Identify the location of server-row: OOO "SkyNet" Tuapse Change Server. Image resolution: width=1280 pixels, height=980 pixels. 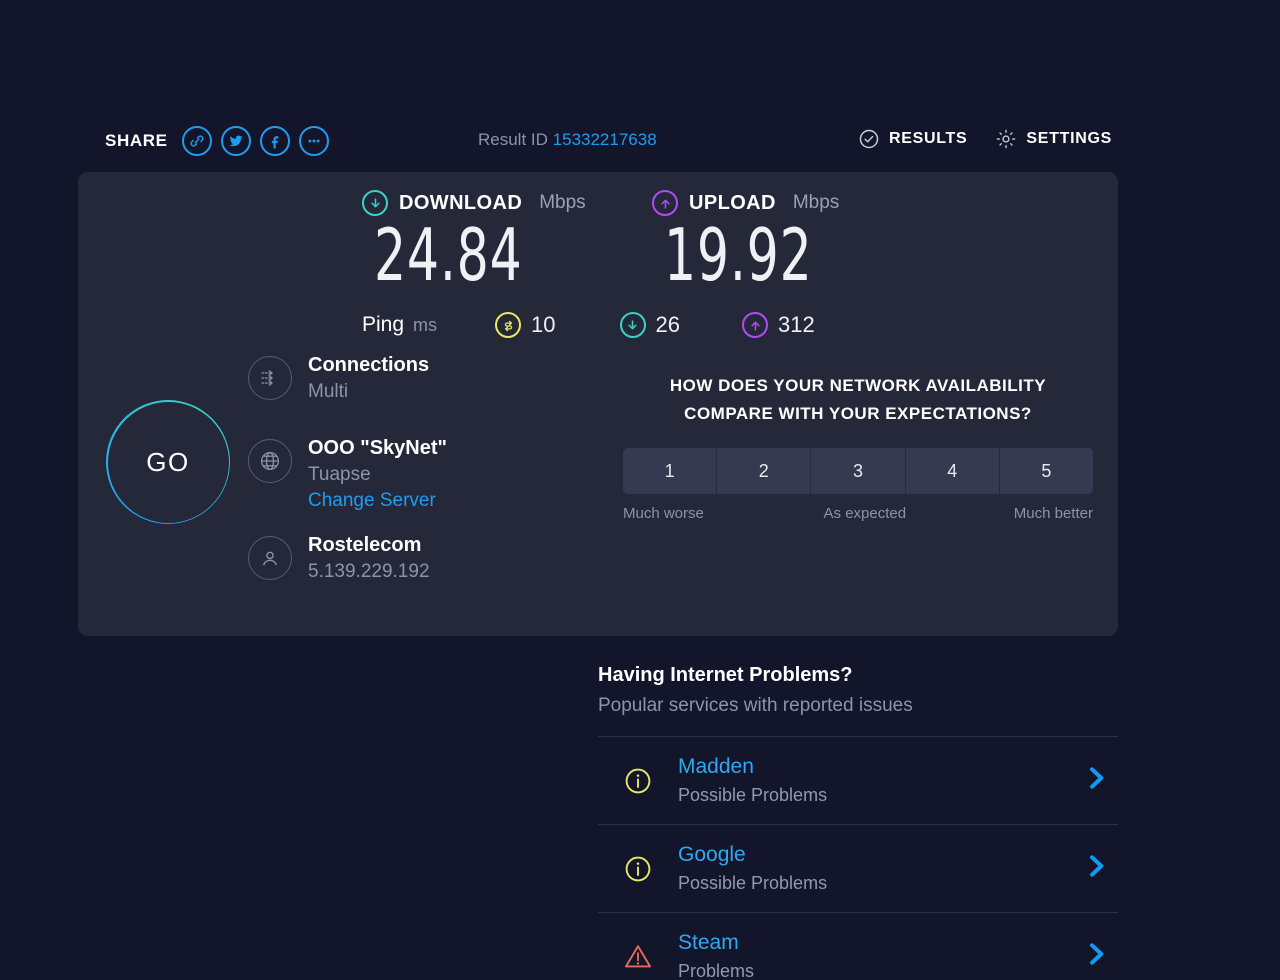
(347, 474).